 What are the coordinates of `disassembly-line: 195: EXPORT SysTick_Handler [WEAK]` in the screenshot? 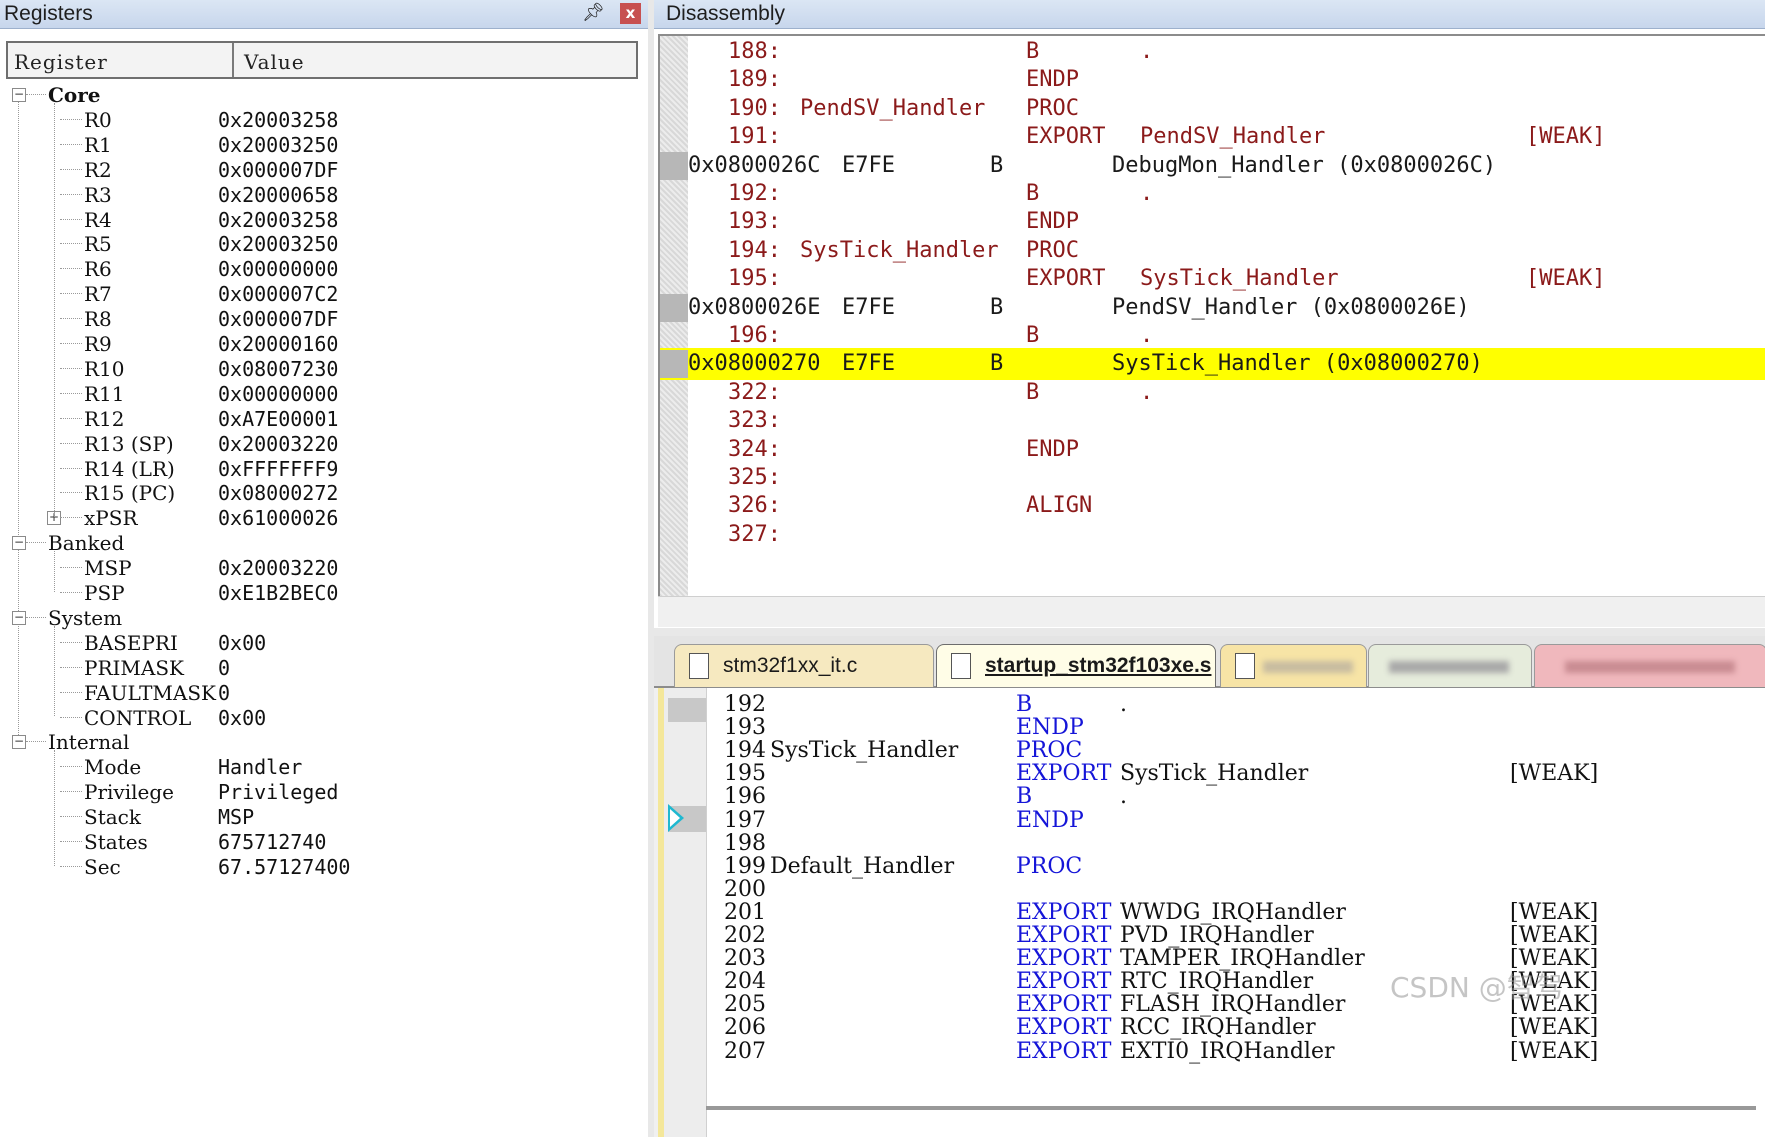 It's located at (1212, 279).